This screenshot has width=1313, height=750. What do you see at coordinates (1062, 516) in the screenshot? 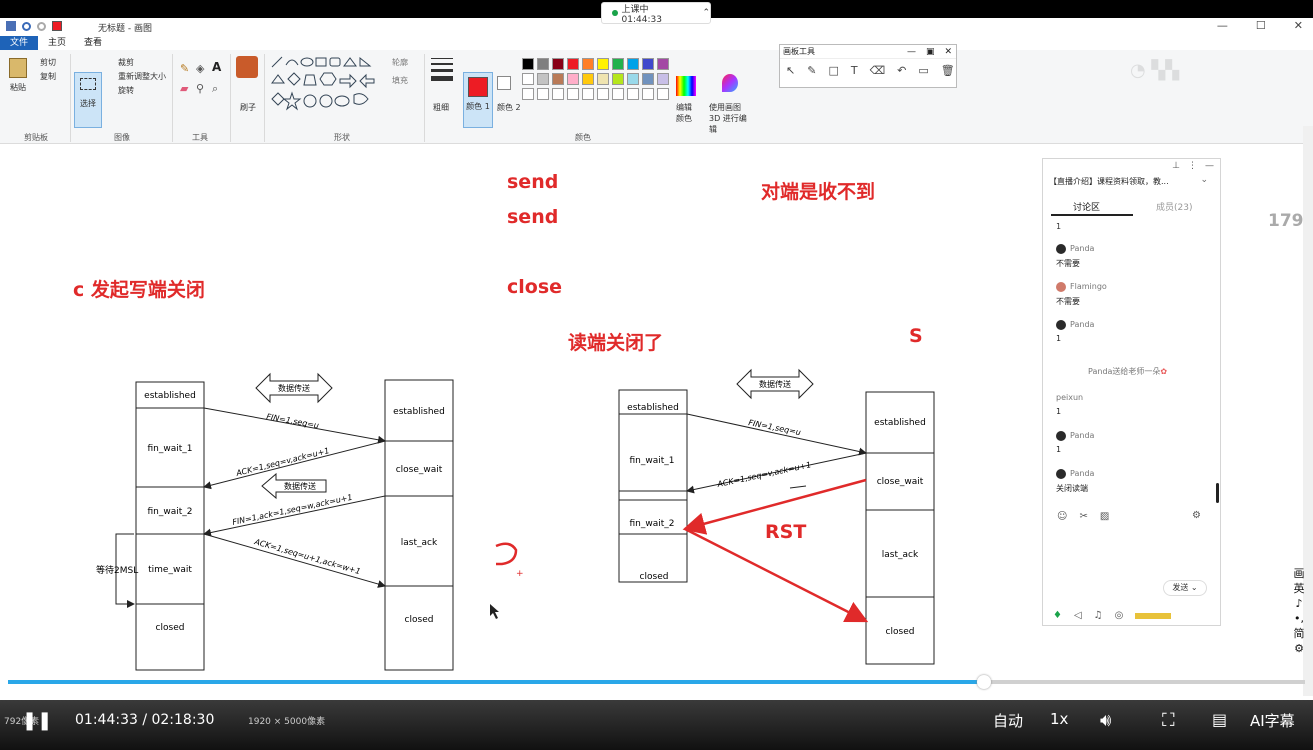
I see `emoji-icon: ☺` at bounding box center [1062, 516].